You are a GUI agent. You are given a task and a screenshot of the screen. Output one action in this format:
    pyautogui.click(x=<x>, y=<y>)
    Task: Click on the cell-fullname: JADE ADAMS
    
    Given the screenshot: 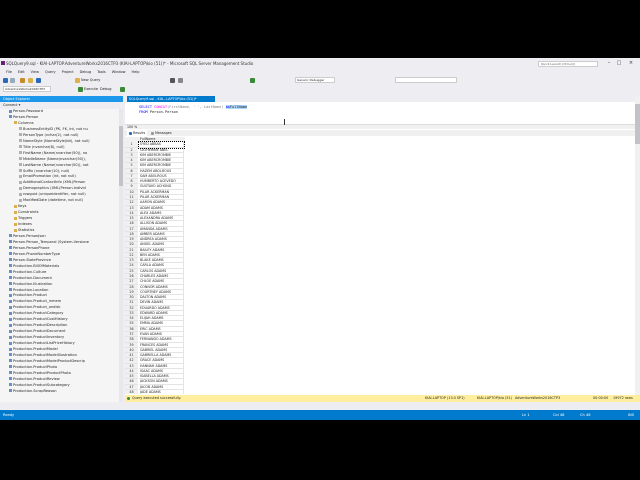 What is the action you would take?
    pyautogui.click(x=161, y=391)
    